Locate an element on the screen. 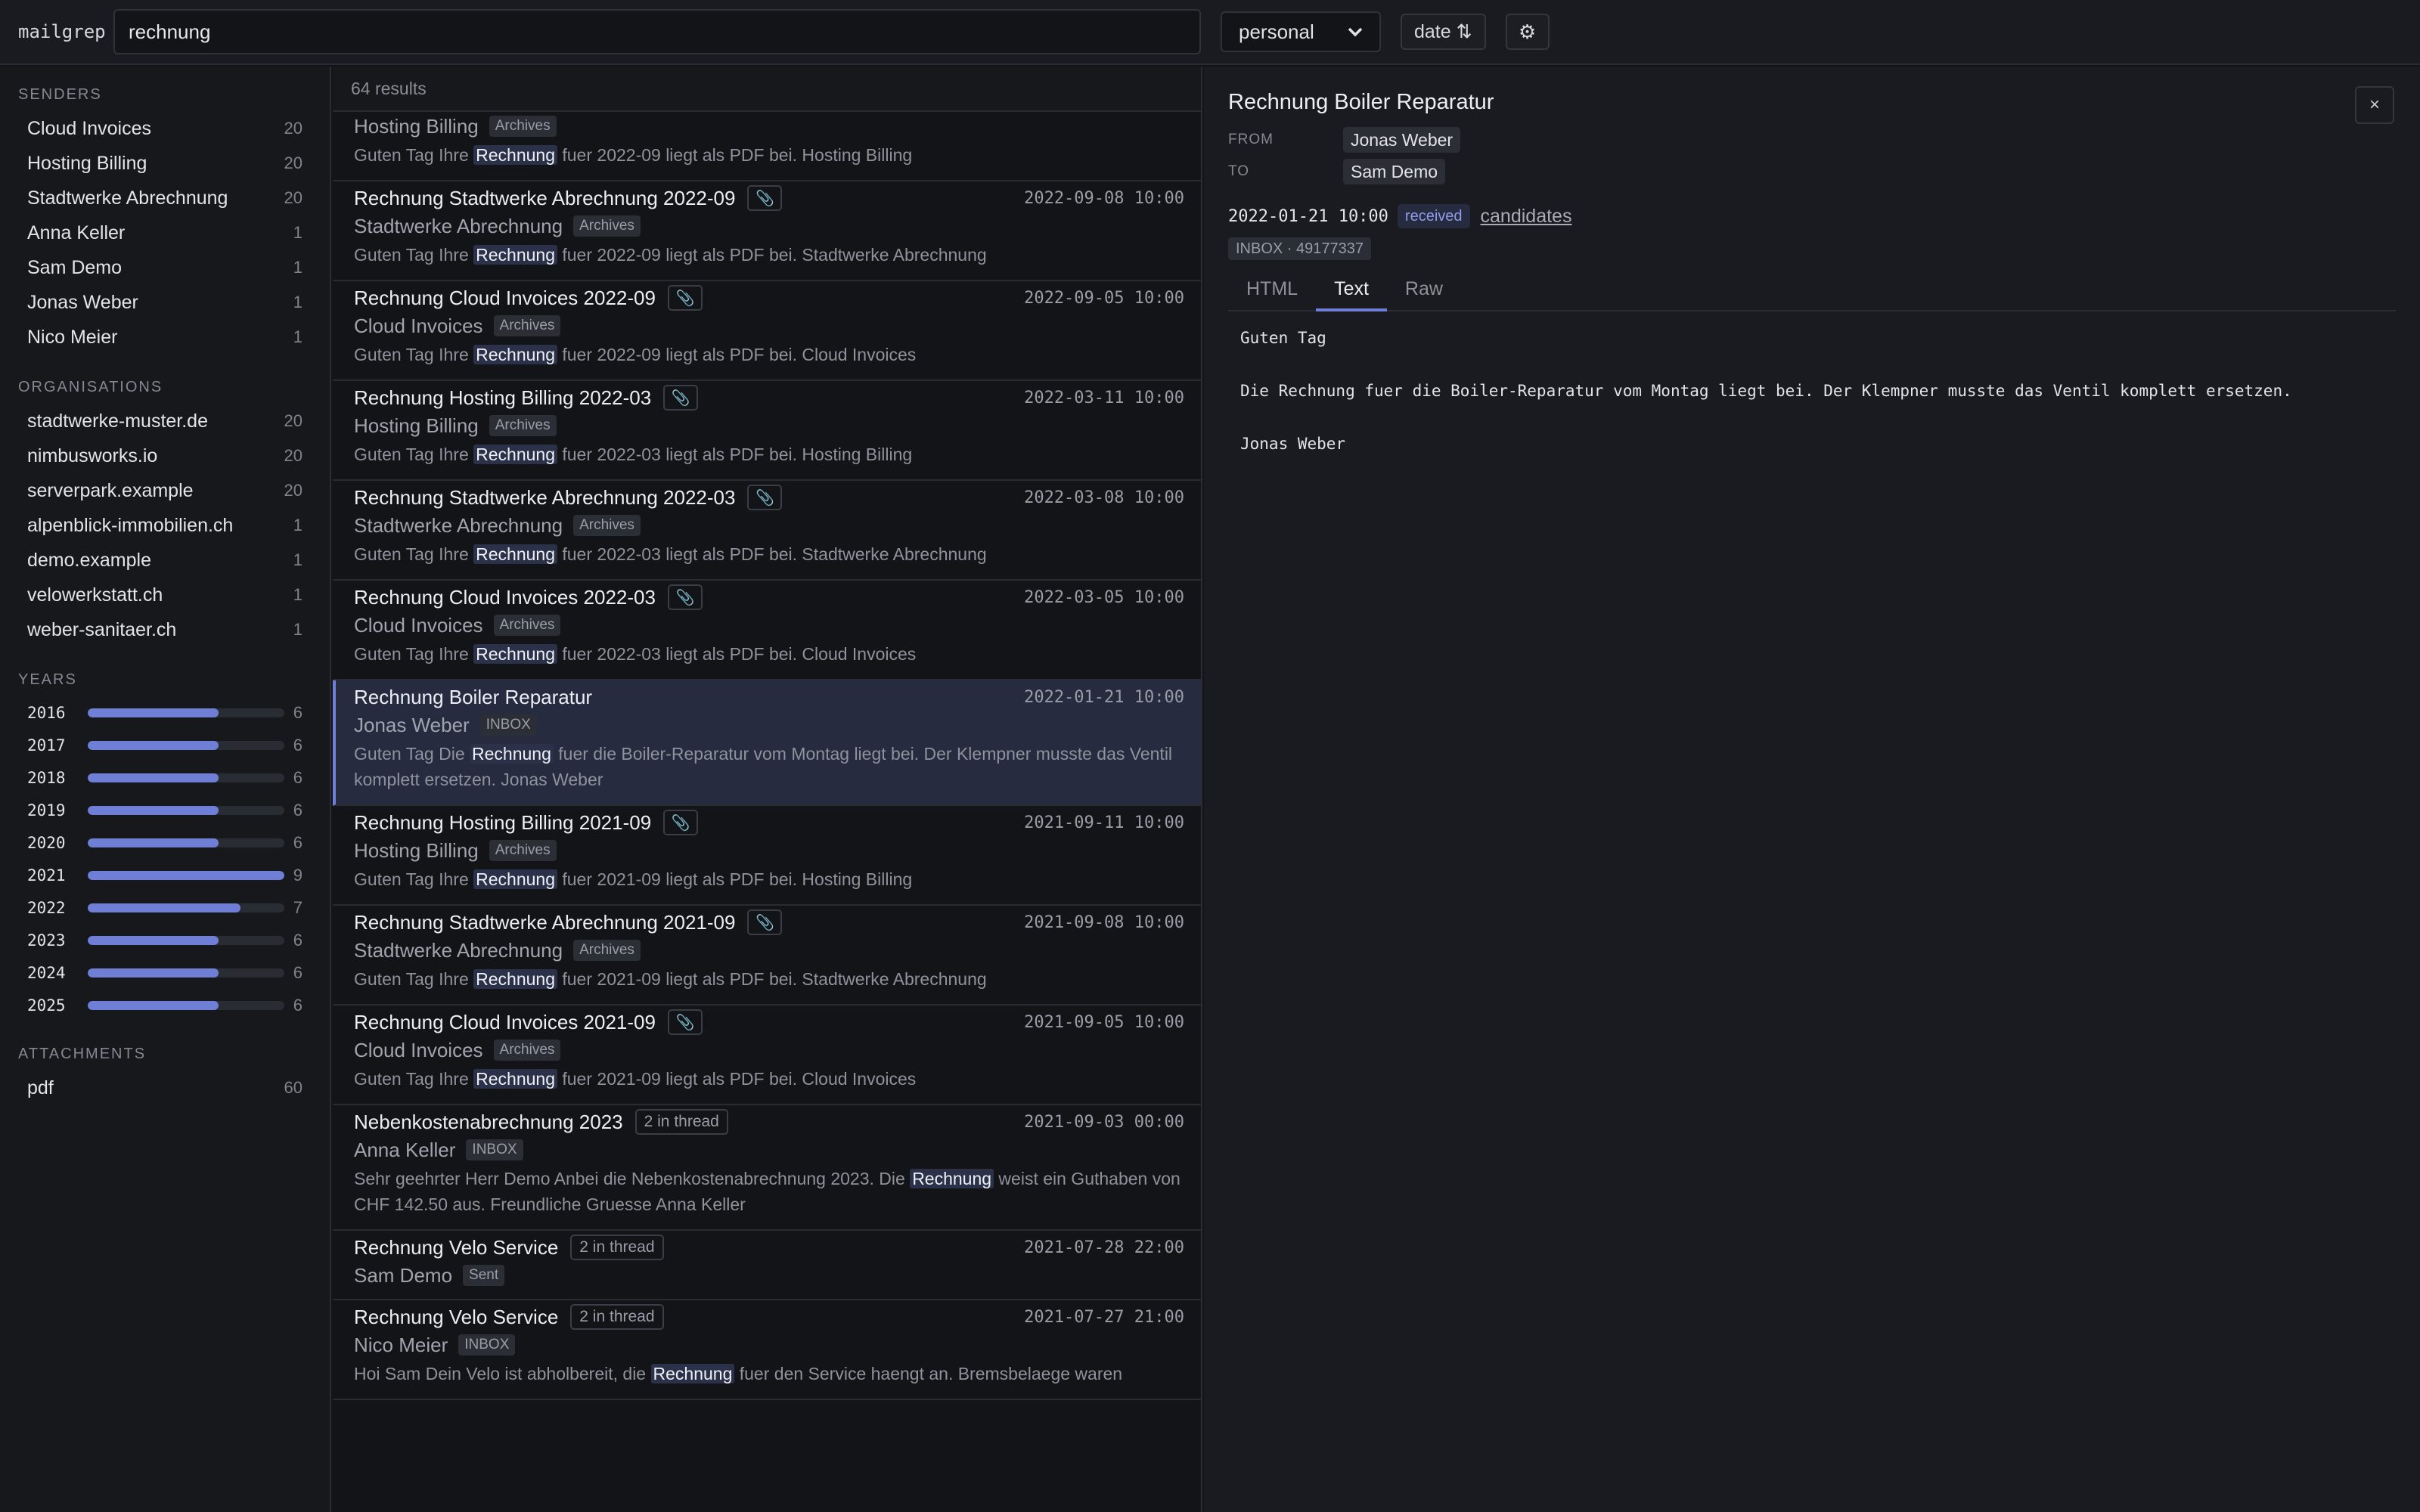  message-title: Rechnung Boiler Reparatur is located at coordinates (1361, 101).